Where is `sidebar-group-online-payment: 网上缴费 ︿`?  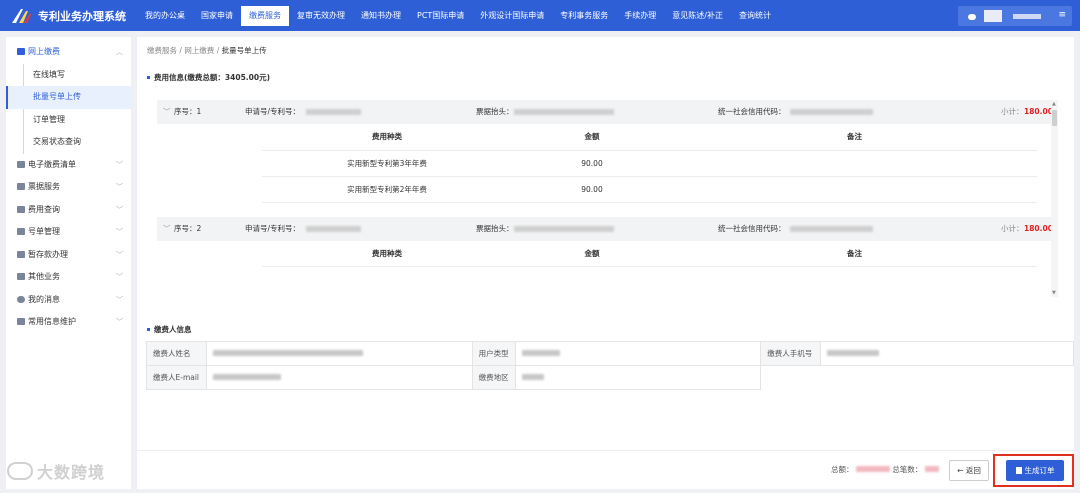 sidebar-group-online-payment: 网上缴费 ︿ is located at coordinates (68, 52).